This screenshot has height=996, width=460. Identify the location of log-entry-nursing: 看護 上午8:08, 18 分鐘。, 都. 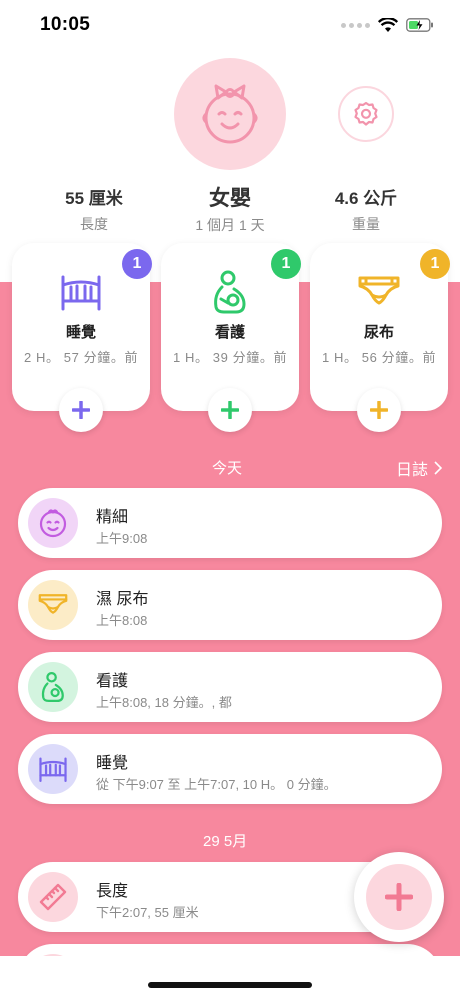
(230, 687).